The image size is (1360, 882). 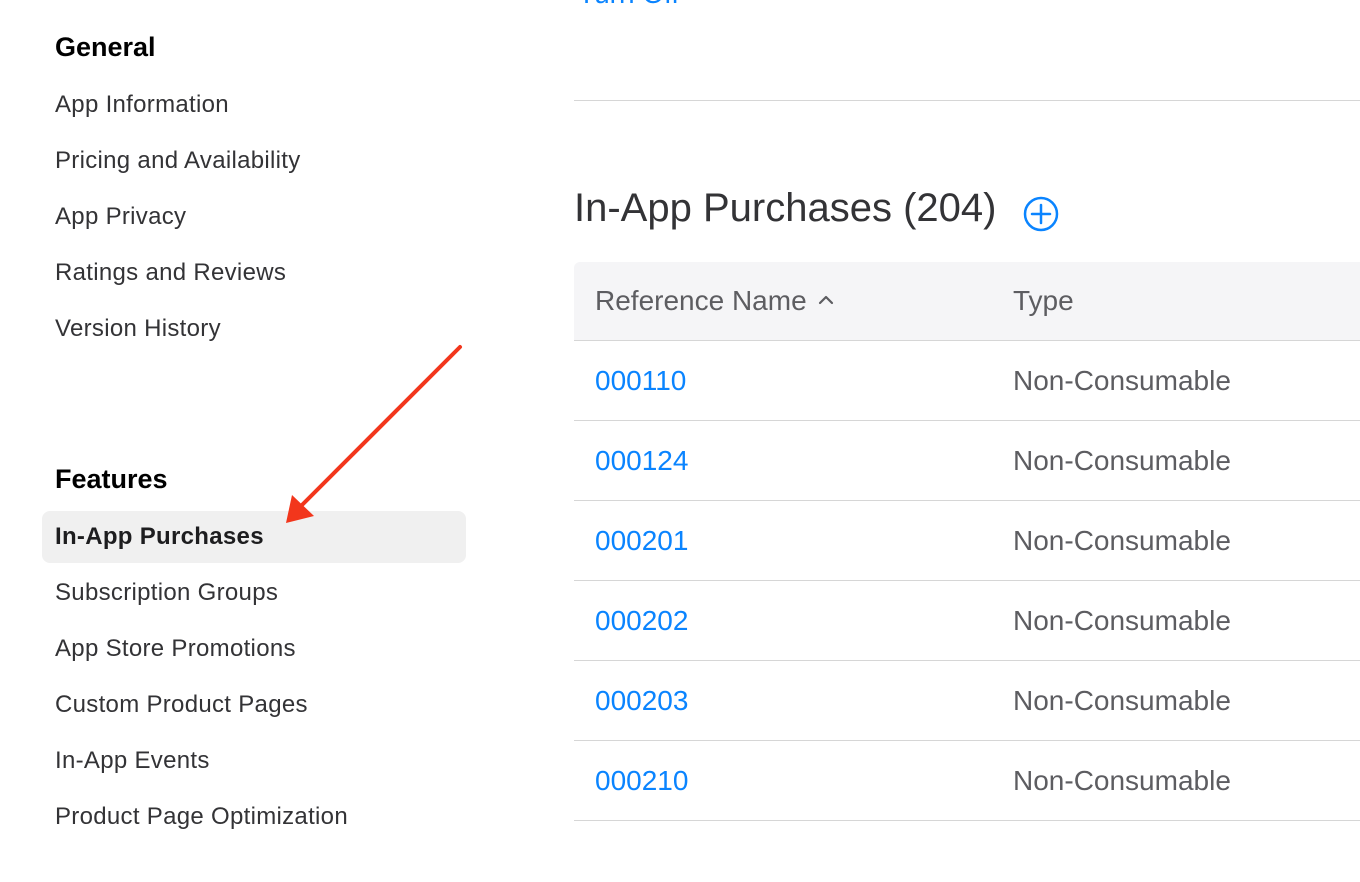 I want to click on section-title-features: Features, so click(x=111, y=479).